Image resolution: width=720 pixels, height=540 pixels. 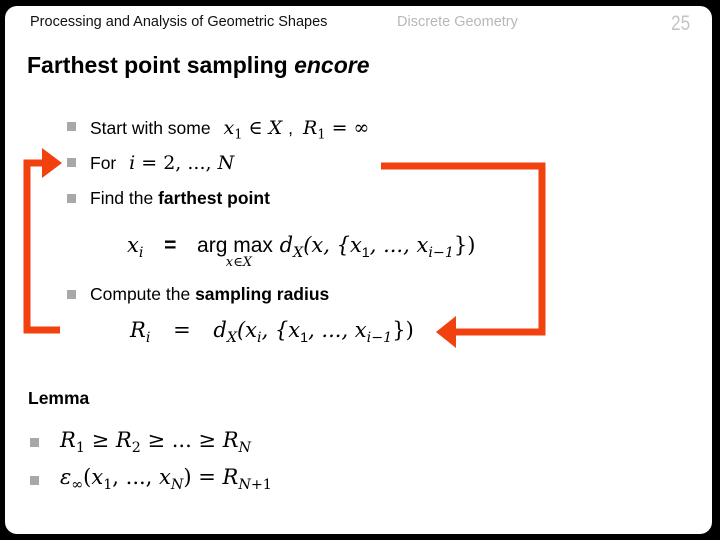 I want to click on lemma-item-covering-radius: ε∞(x1, ..., xN) = RN+1, so click(x=166, y=479).